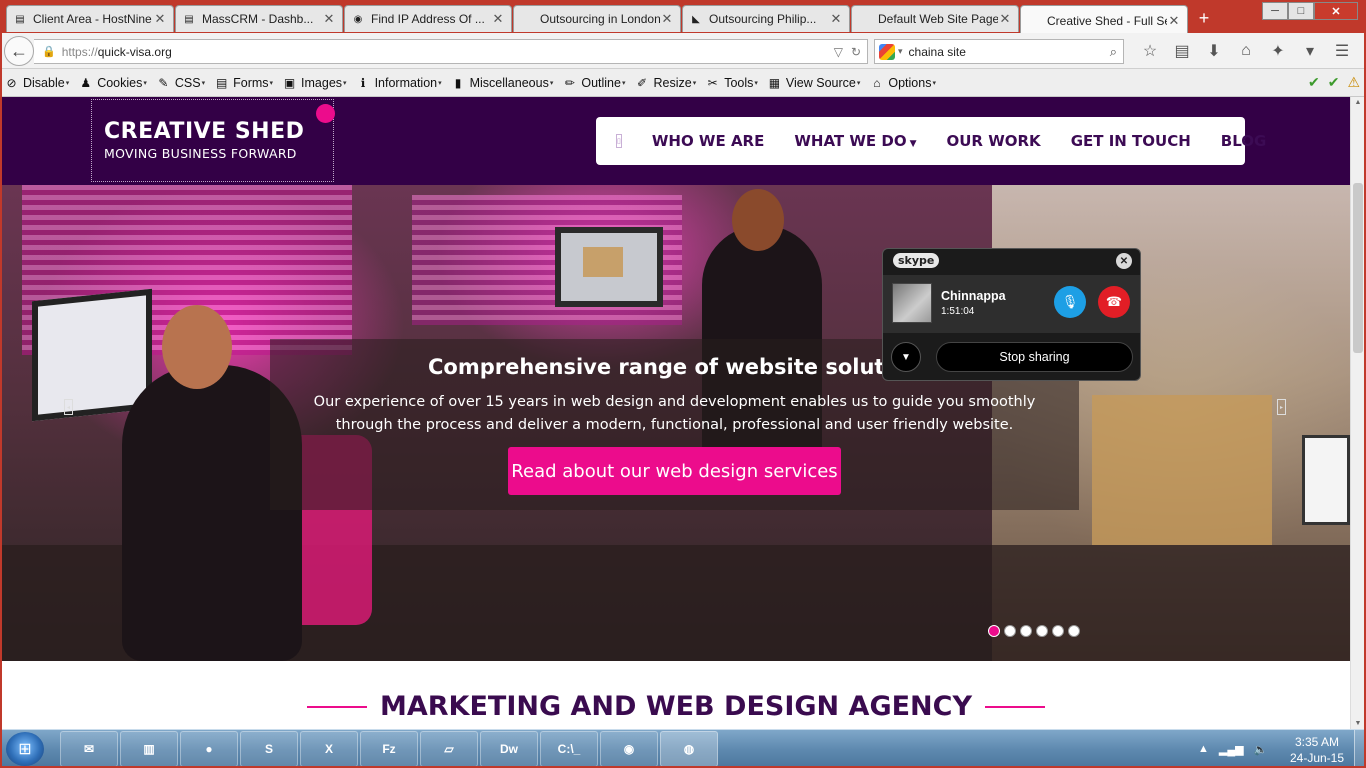 Image resolution: width=1366 pixels, height=768 pixels. I want to click on browser-tab: ▤ MassCRM - Dashb... ✕, so click(259, 18).